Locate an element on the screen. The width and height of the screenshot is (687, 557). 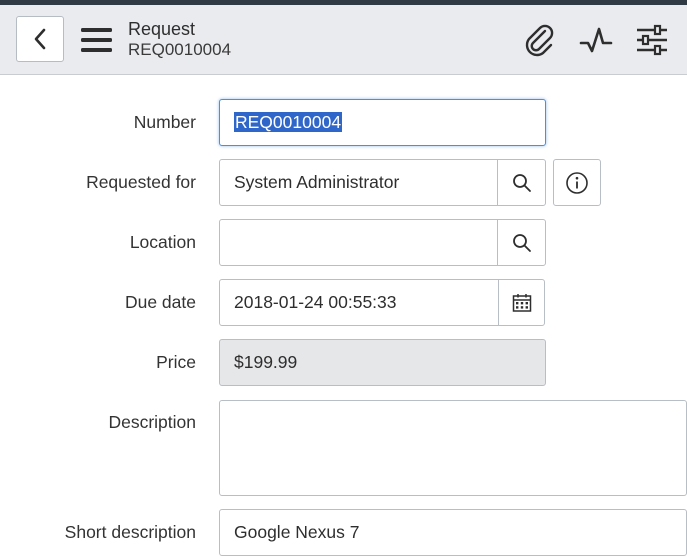
location-input is located at coordinates (358, 242).